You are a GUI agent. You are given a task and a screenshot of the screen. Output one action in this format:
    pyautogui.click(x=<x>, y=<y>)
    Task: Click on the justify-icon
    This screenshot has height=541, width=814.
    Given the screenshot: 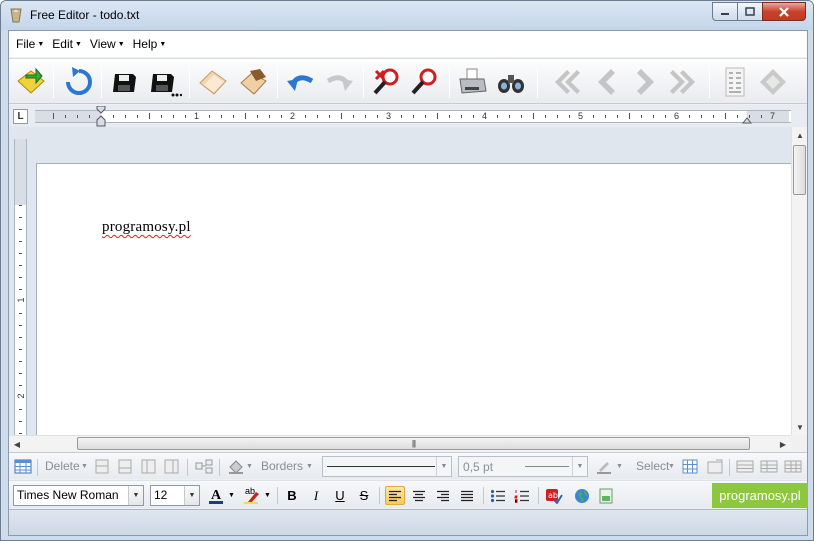 What is the action you would take?
    pyautogui.click(x=467, y=495)
    